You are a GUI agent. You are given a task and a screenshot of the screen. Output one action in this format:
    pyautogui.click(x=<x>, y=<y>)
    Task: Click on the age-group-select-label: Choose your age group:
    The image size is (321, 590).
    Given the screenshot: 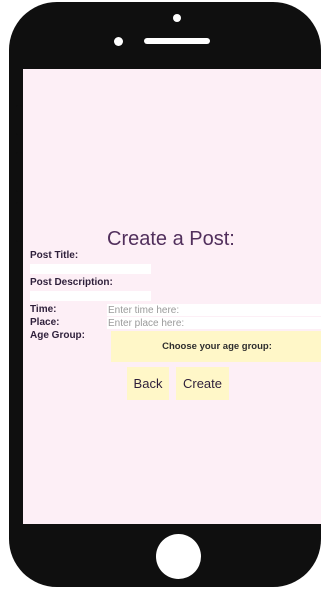 What is the action you would take?
    pyautogui.click(x=217, y=346)
    